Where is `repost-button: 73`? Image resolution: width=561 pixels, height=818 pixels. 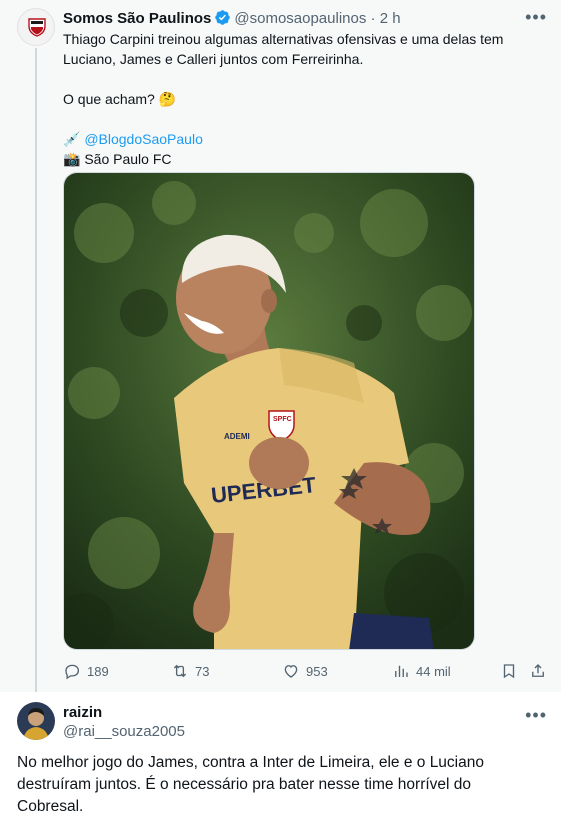 repost-button: 73 is located at coordinates (190, 671).